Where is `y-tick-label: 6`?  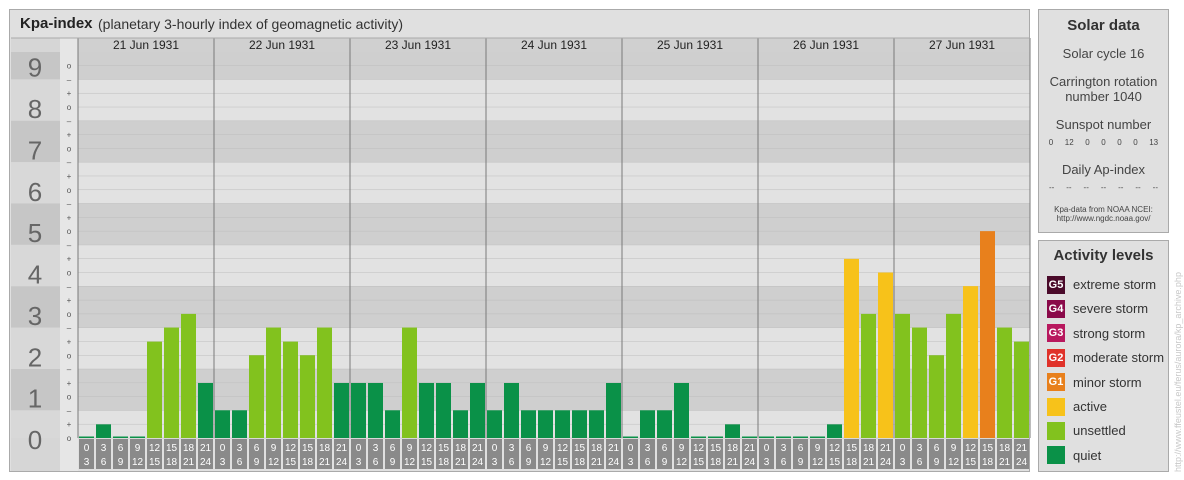
y-tick-label: 6 is located at coordinates (35, 192).